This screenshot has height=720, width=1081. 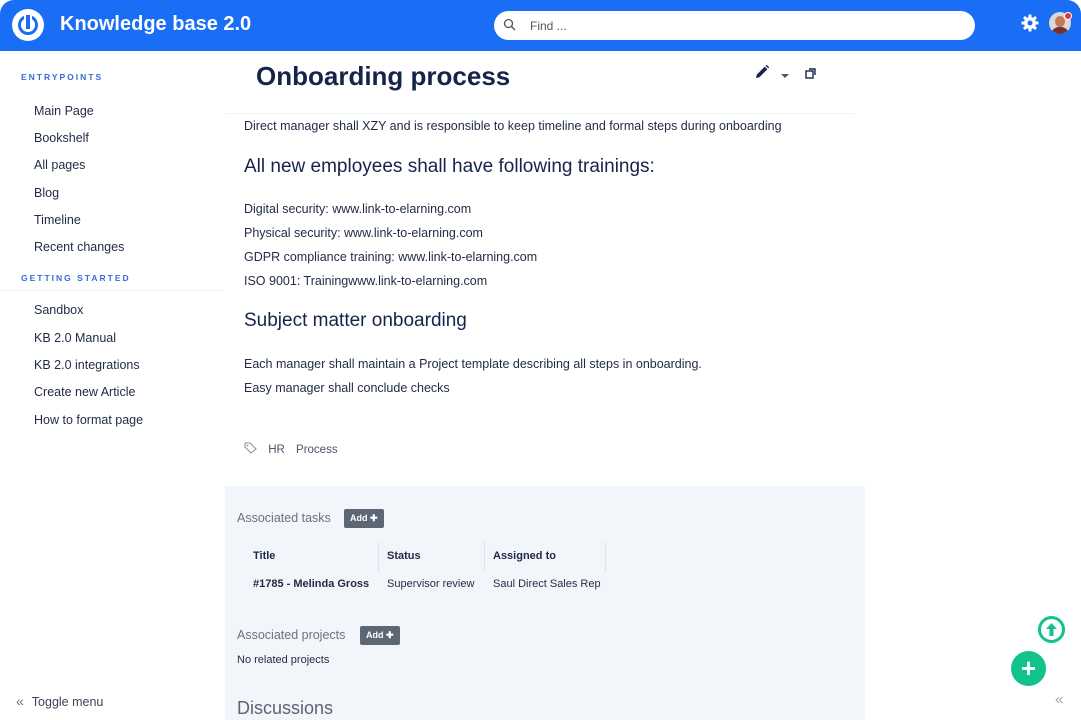 I want to click on tag-hr: HR, so click(x=276, y=450).